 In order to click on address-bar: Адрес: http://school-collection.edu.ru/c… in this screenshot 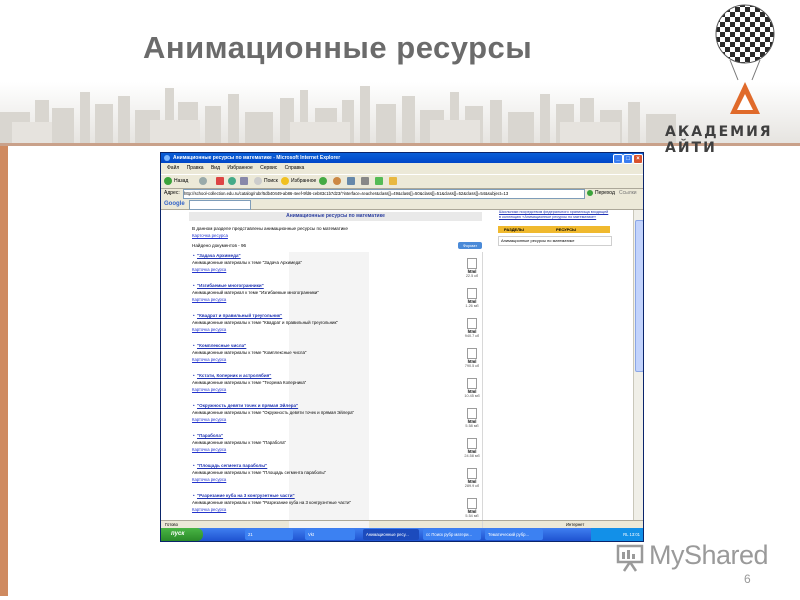, I will do `click(402, 193)`.